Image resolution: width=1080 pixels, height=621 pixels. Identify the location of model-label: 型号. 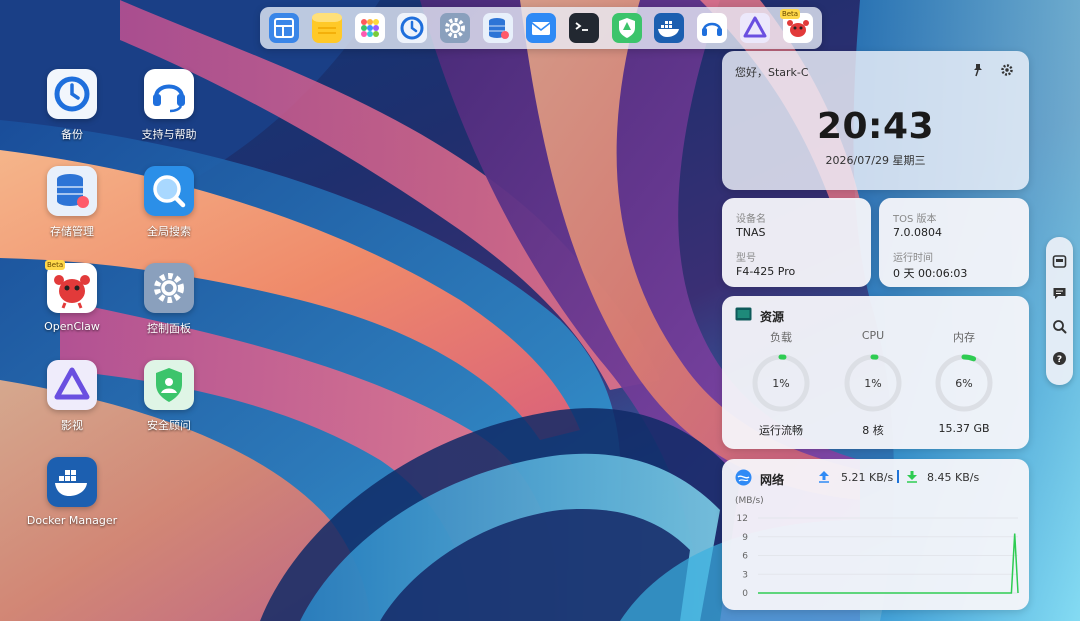
(746, 258).